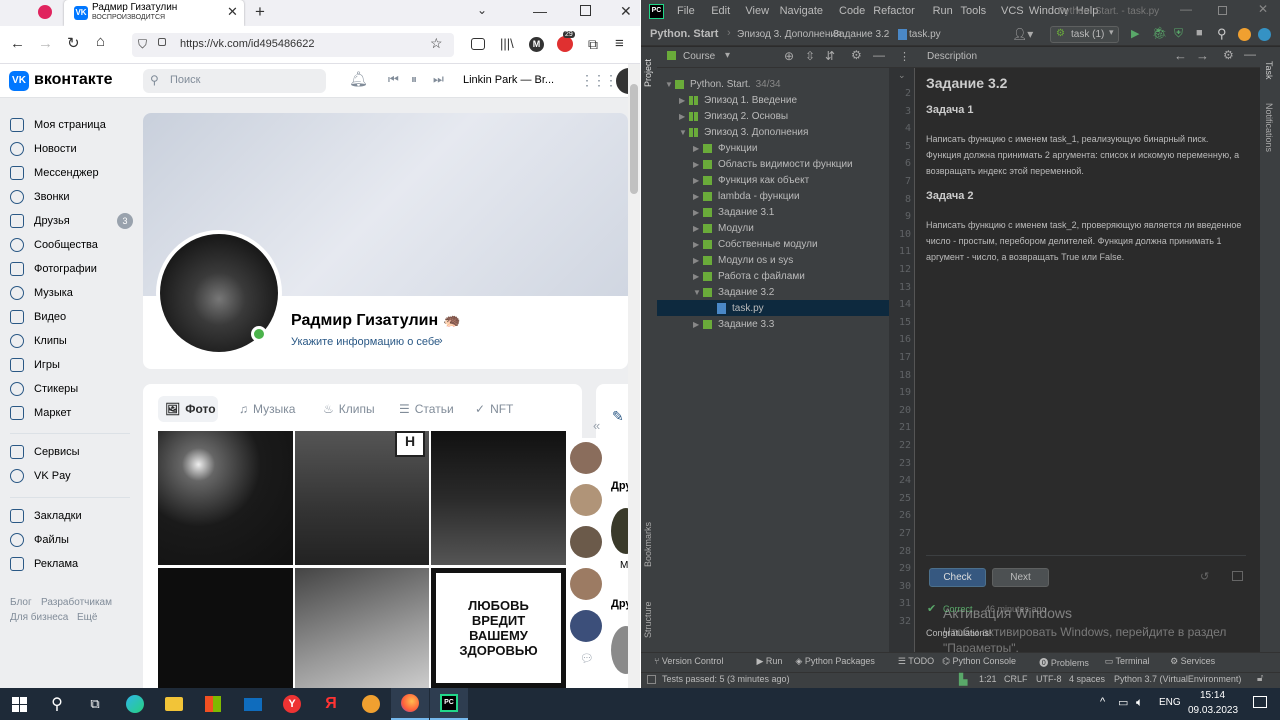 The image size is (1280, 720). I want to click on tracking-shield-icon: ⛉, so click(142, 44).